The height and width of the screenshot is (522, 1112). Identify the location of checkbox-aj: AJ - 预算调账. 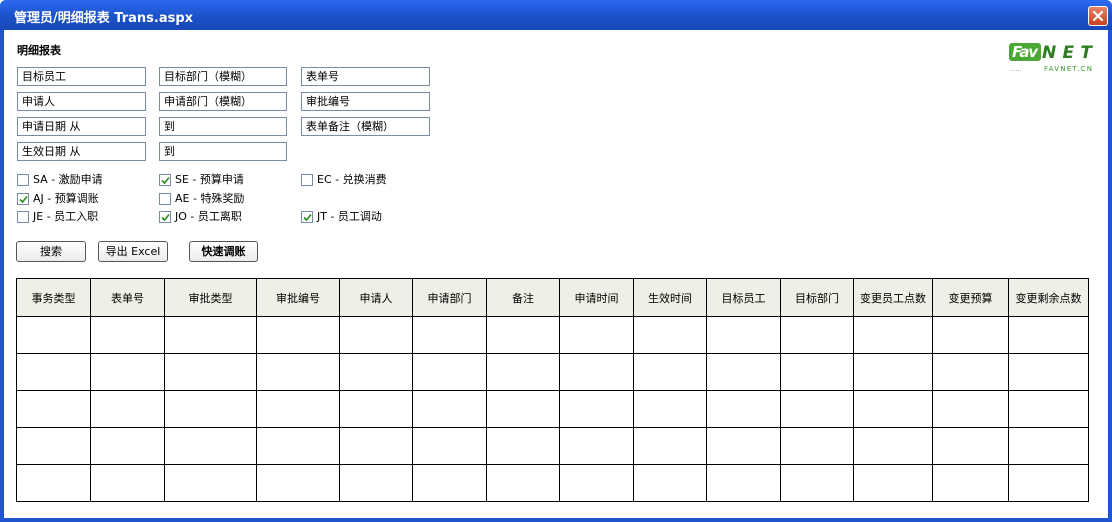
(77, 199).